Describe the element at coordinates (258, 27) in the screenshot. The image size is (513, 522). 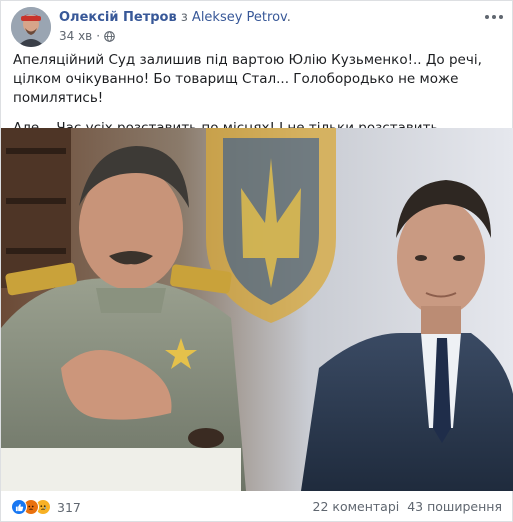
I see `post-header: Олексій Петров з Aleksey Petrov. 34 хв ·` at that location.